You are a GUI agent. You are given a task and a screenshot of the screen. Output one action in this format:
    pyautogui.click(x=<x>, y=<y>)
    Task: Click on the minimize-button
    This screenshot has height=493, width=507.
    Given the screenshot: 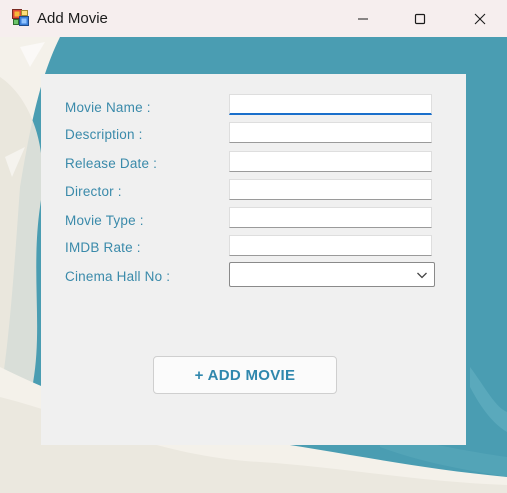 What is the action you would take?
    pyautogui.click(x=363, y=18)
    